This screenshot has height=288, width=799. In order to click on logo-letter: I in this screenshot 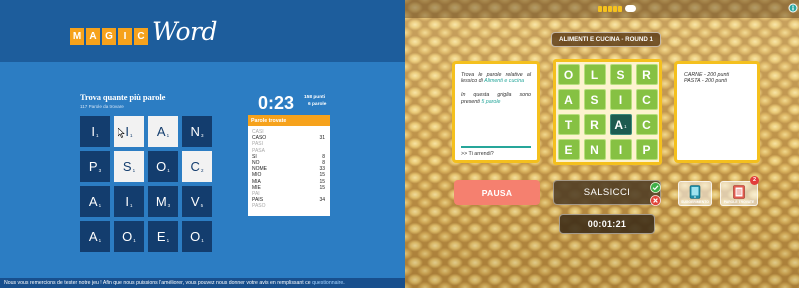, I will do `click(125, 36)`.